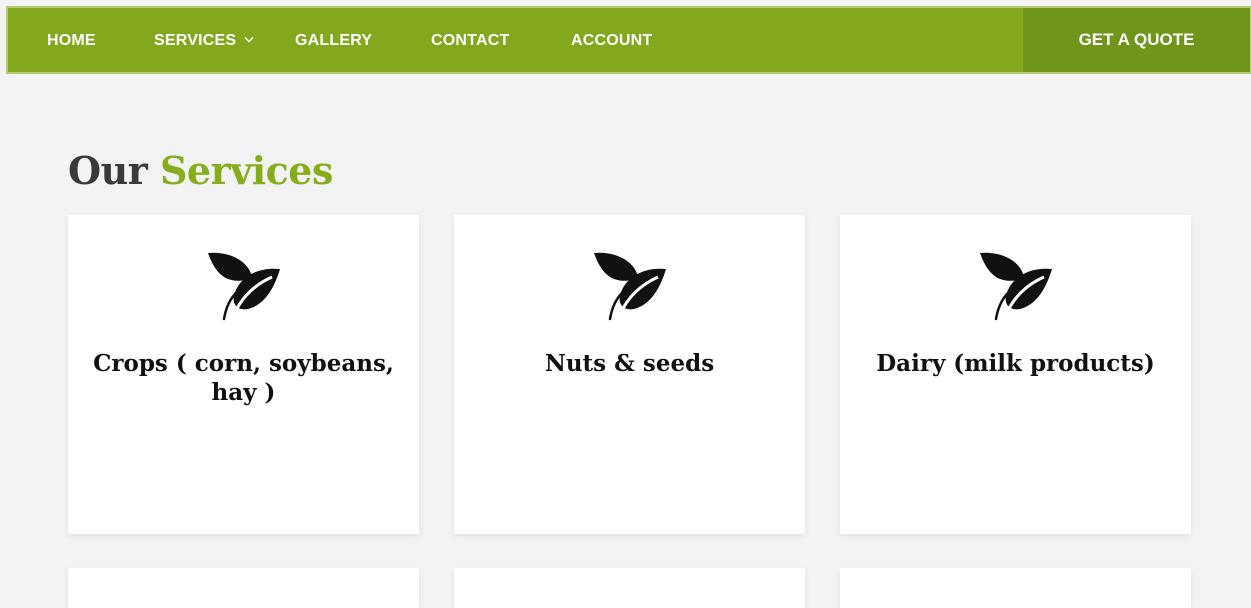 Image resolution: width=1251 pixels, height=608 pixels. I want to click on service-card-nuts-seeds: Nuts & seeds, so click(629, 374).